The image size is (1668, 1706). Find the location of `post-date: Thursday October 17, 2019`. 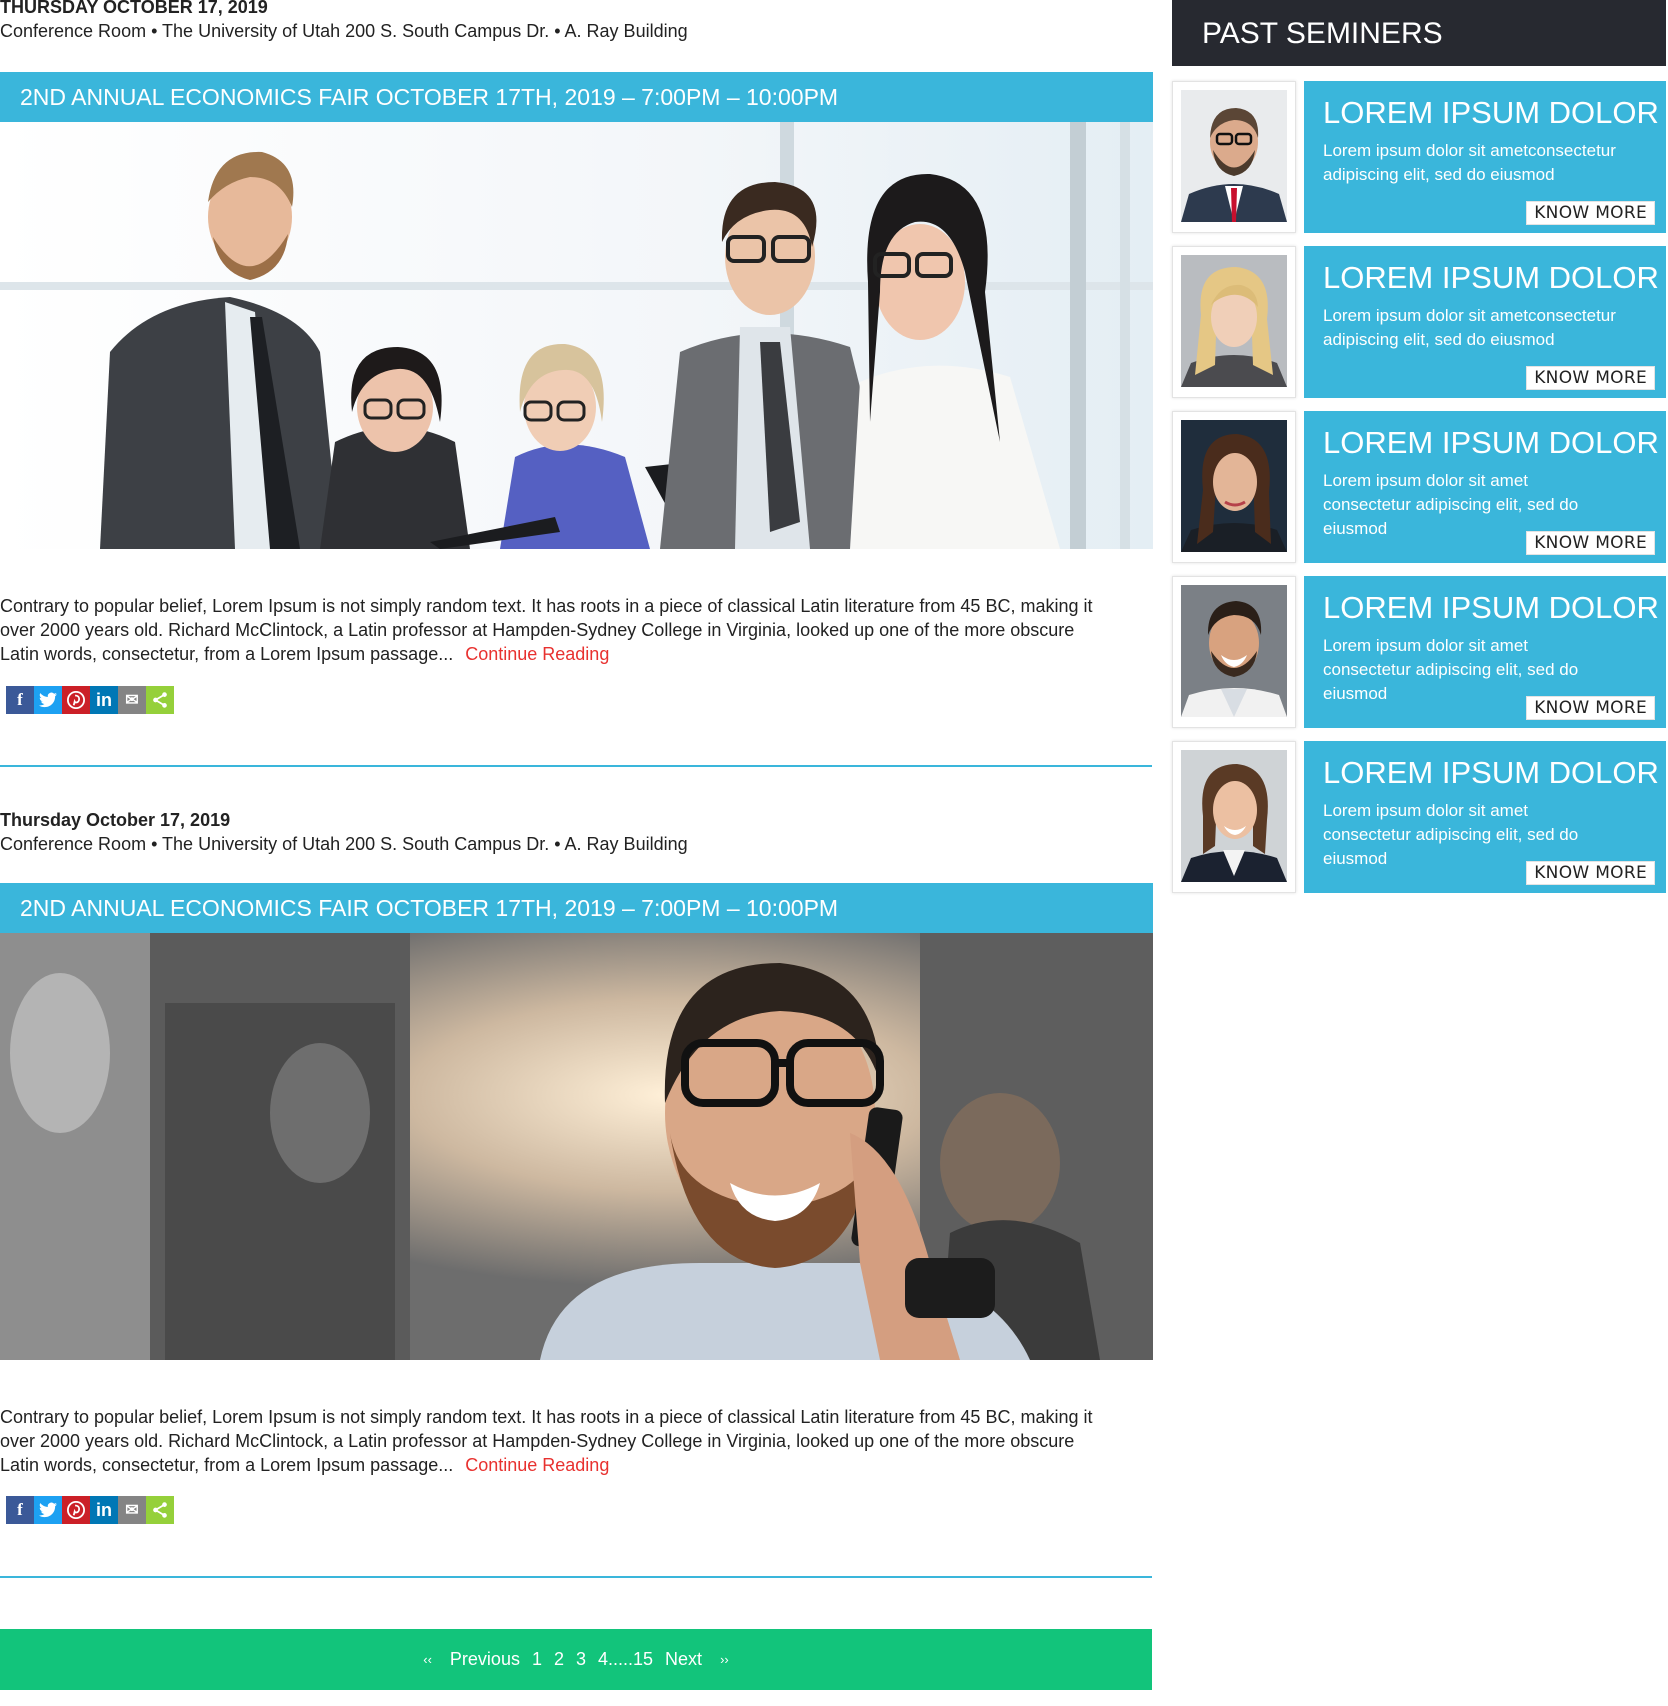

post-date: Thursday October 17, 2019 is located at coordinates (115, 820).